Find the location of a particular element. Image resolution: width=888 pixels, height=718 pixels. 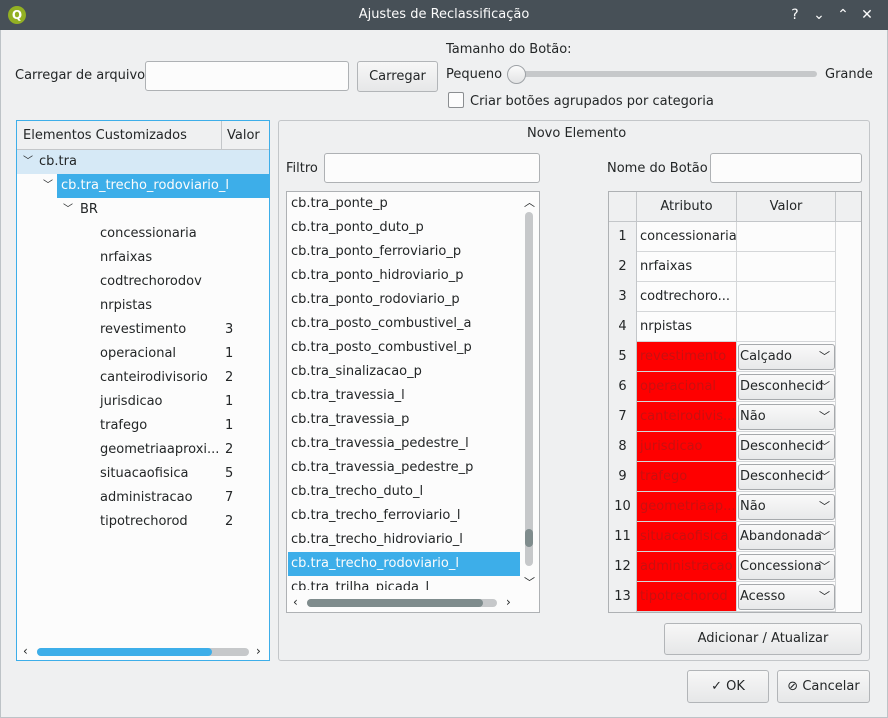

list-item: cb.tra_posto_combustivel_a is located at coordinates (404, 324).